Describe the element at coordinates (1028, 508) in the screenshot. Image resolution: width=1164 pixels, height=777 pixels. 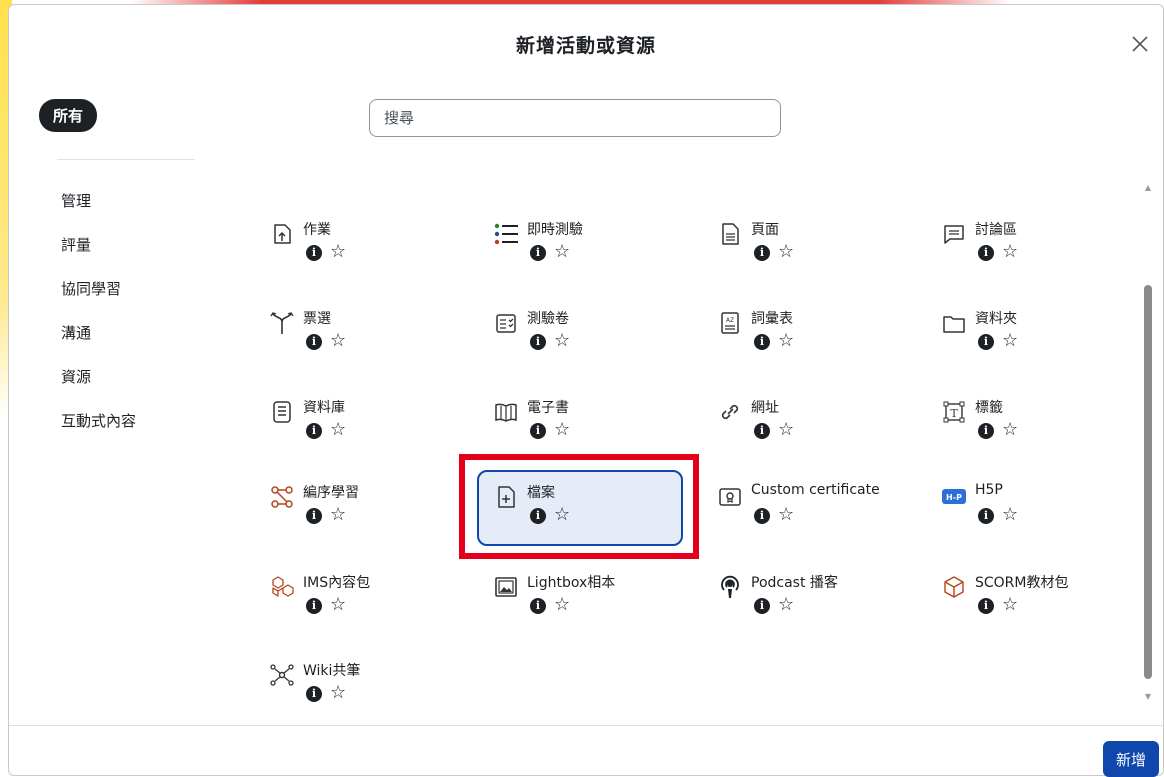
I see `activity-item: H-P H5P i ☆` at that location.